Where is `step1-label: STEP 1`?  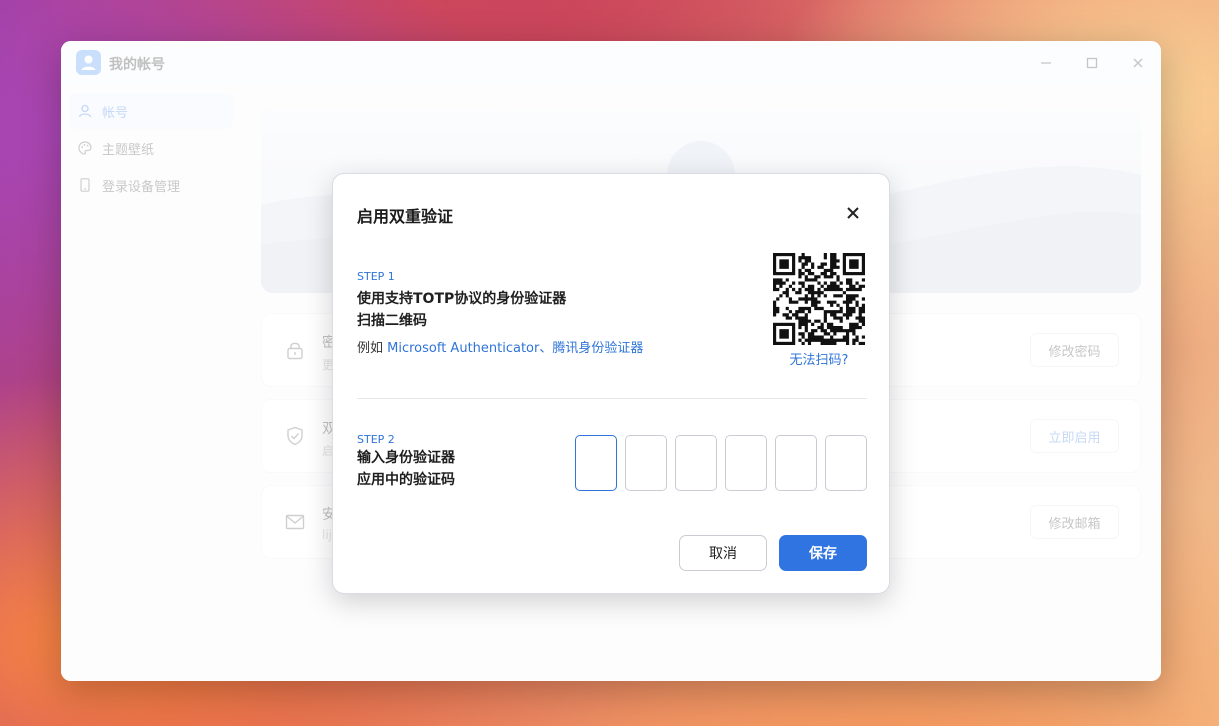
step1-label: STEP 1 is located at coordinates (376, 276).